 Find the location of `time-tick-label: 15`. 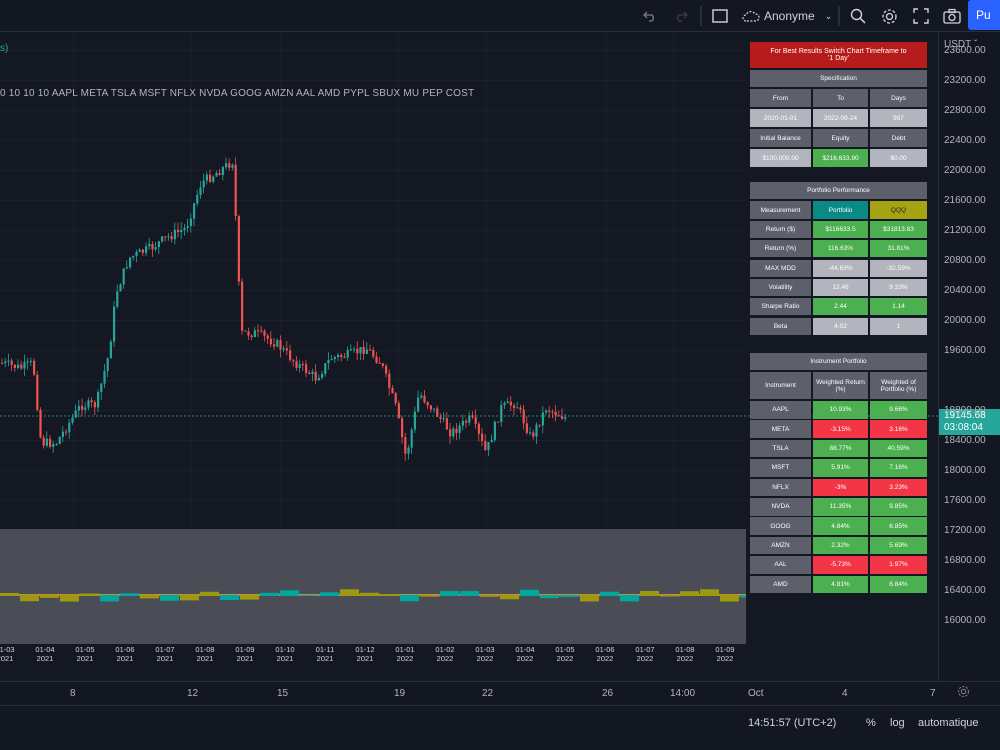

time-tick-label: 15 is located at coordinates (283, 693).